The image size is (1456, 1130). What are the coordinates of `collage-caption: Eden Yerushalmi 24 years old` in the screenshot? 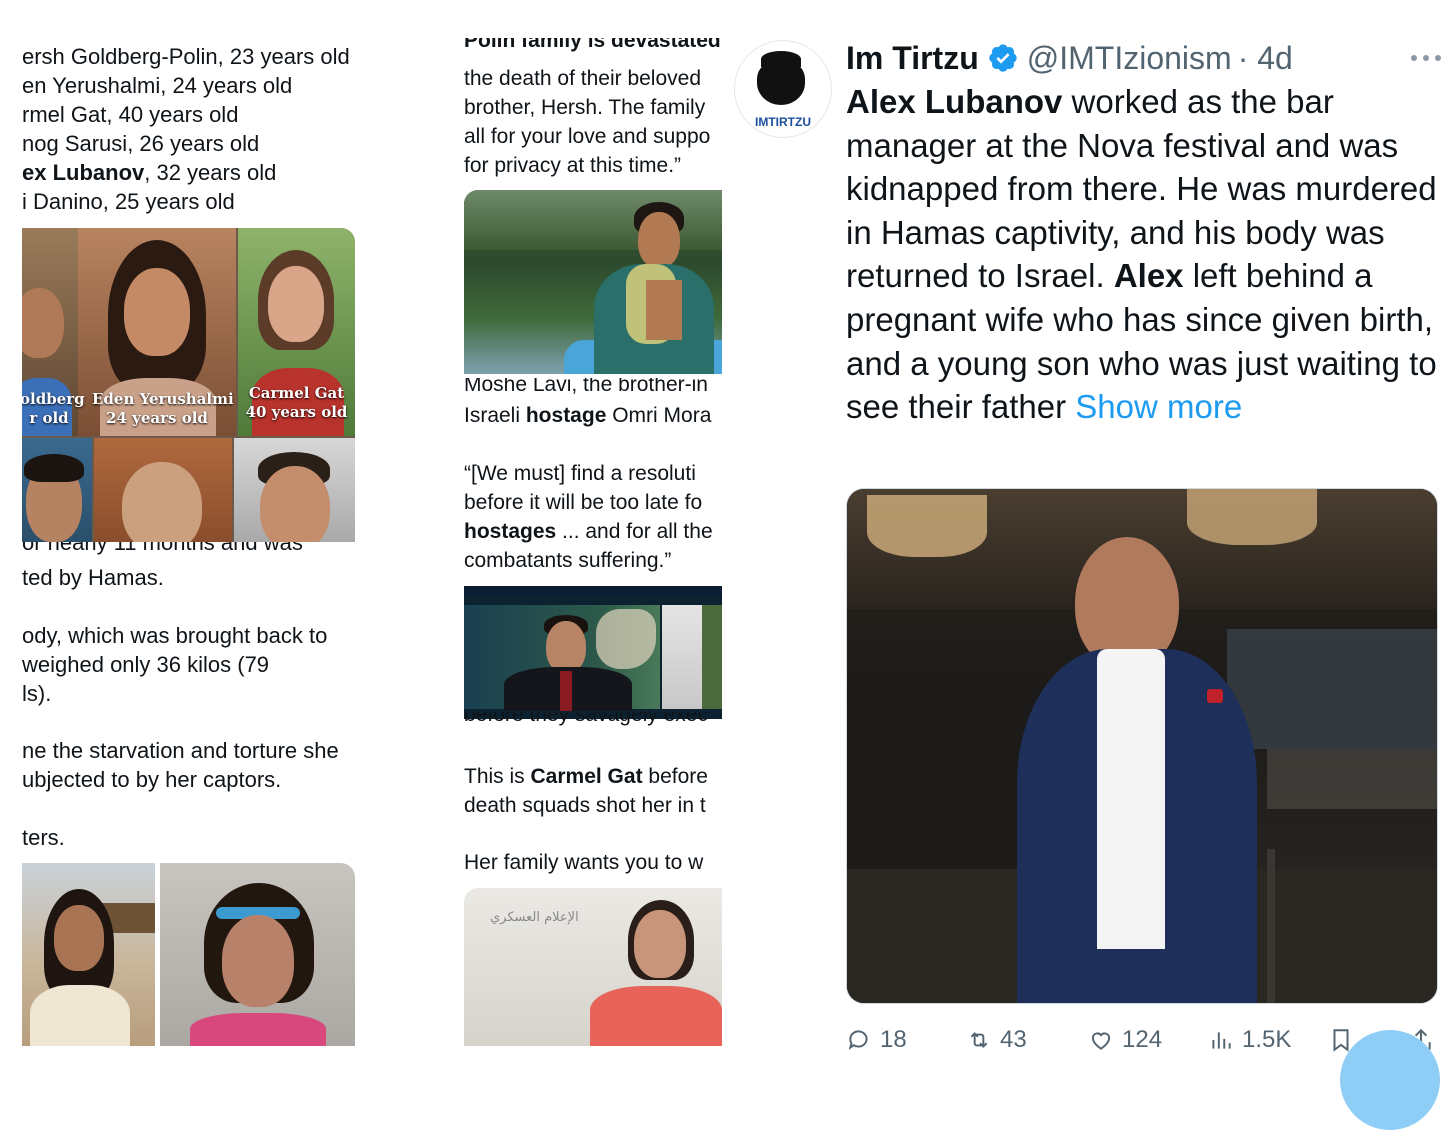 It's located at (163, 408).